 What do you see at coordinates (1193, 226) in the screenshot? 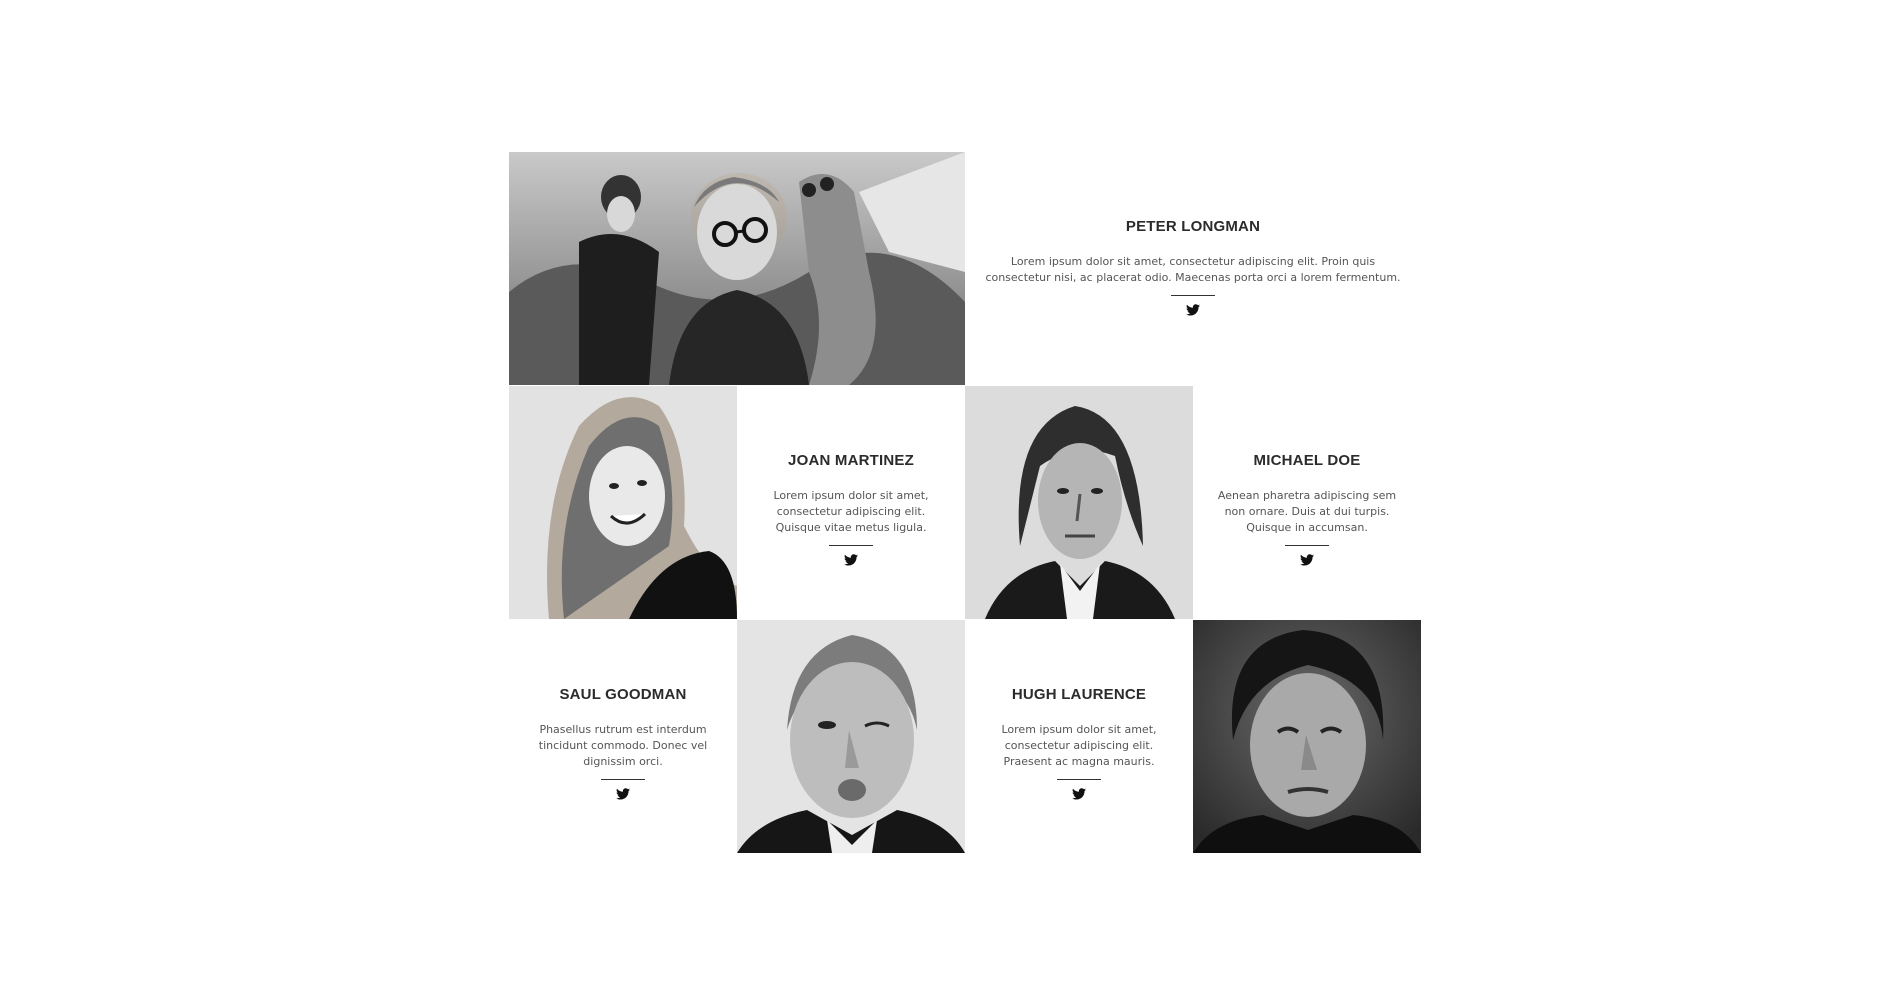
I see `member-name: PETER LONGMAN` at bounding box center [1193, 226].